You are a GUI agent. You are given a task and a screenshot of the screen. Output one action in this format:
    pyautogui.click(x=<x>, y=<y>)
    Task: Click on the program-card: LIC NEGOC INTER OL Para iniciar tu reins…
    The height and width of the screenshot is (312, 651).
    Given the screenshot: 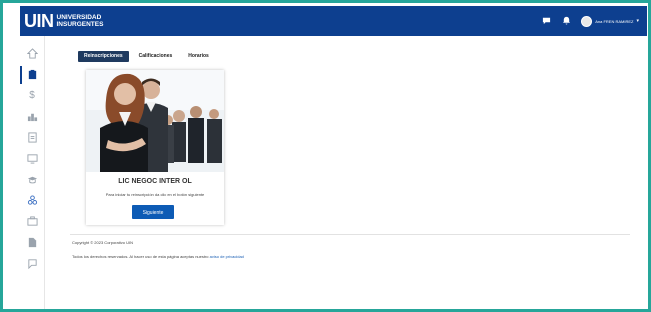 What is the action you would take?
    pyautogui.click(x=155, y=147)
    